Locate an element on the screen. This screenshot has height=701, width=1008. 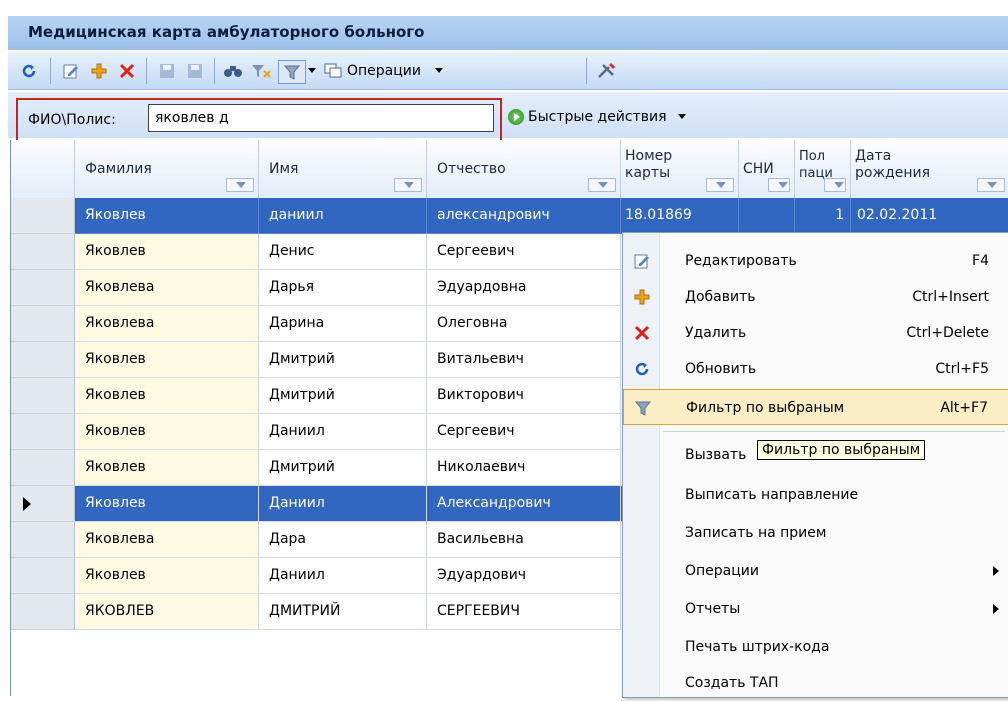
table-cell: Викторович is located at coordinates (524, 396).